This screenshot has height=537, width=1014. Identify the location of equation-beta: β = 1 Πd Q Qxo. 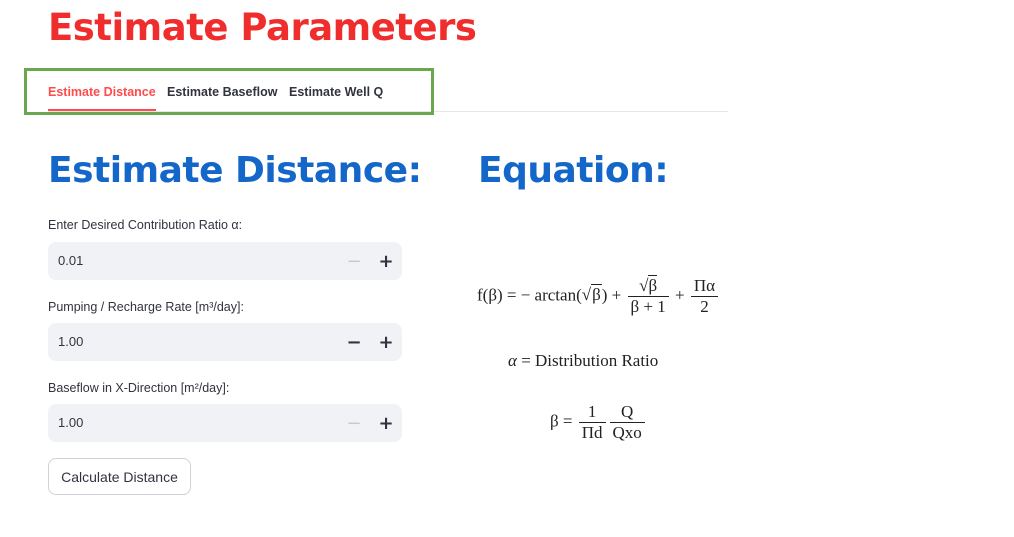
(598, 422).